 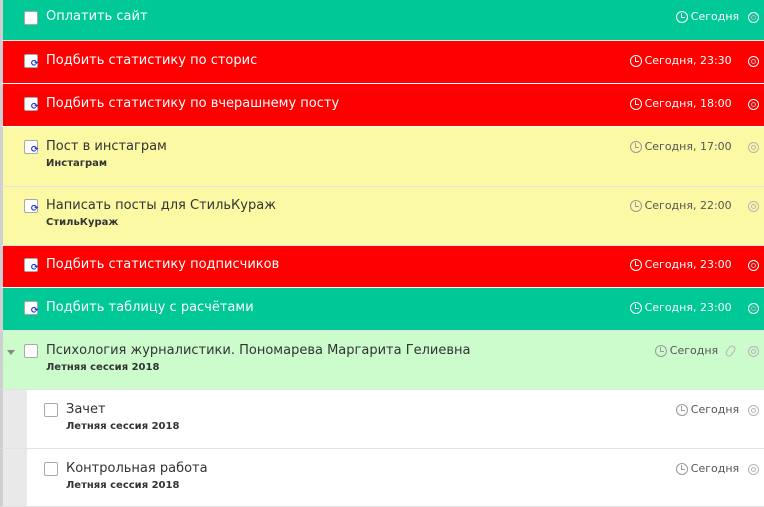 What do you see at coordinates (86, 409) in the screenshot?
I see `task-title: Зачет` at bounding box center [86, 409].